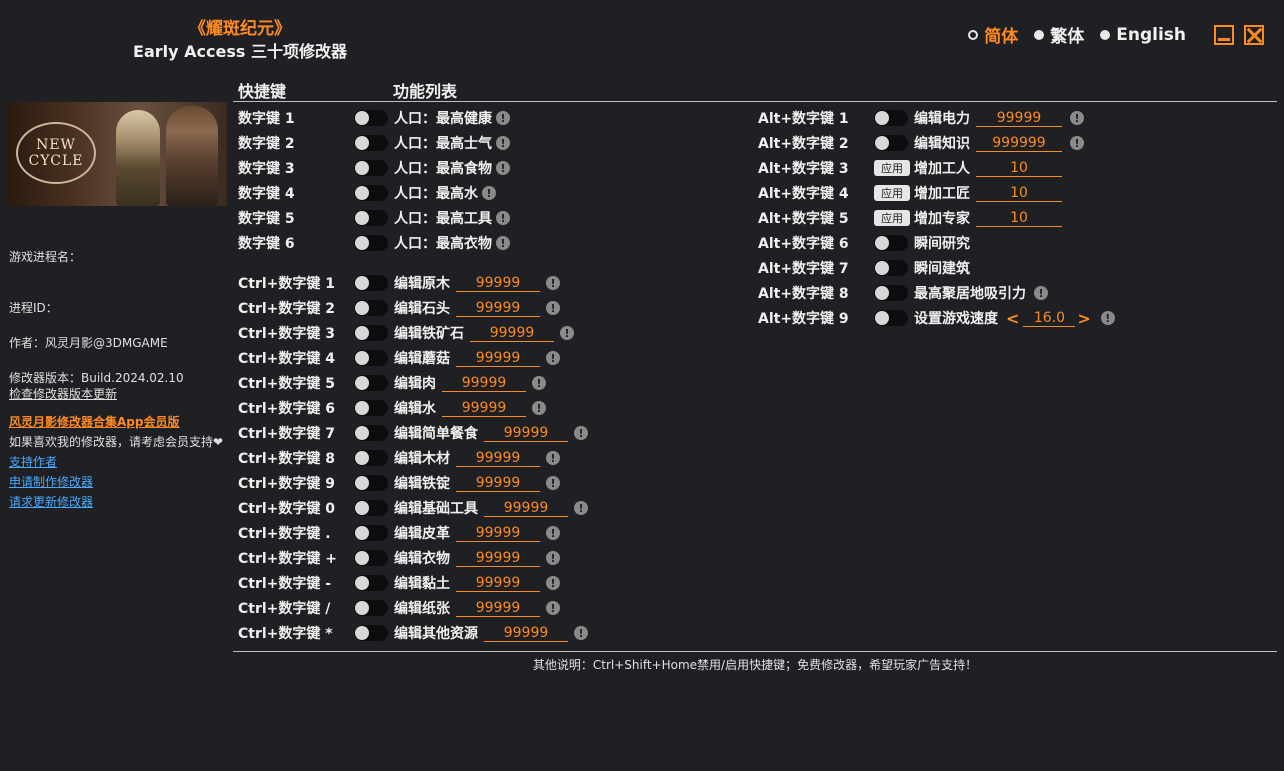  What do you see at coordinates (443, 119) in the screenshot?
I see `cheat-label: 人口：最高健康` at bounding box center [443, 119].